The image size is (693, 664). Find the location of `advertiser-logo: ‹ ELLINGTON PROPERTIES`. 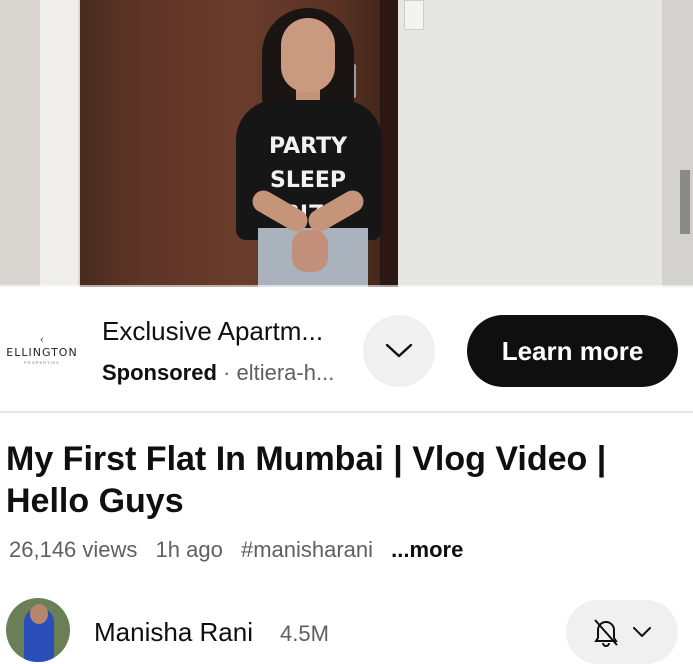

advertiser-logo: ‹ ELLINGTON PROPERTIES is located at coordinates (42, 350).